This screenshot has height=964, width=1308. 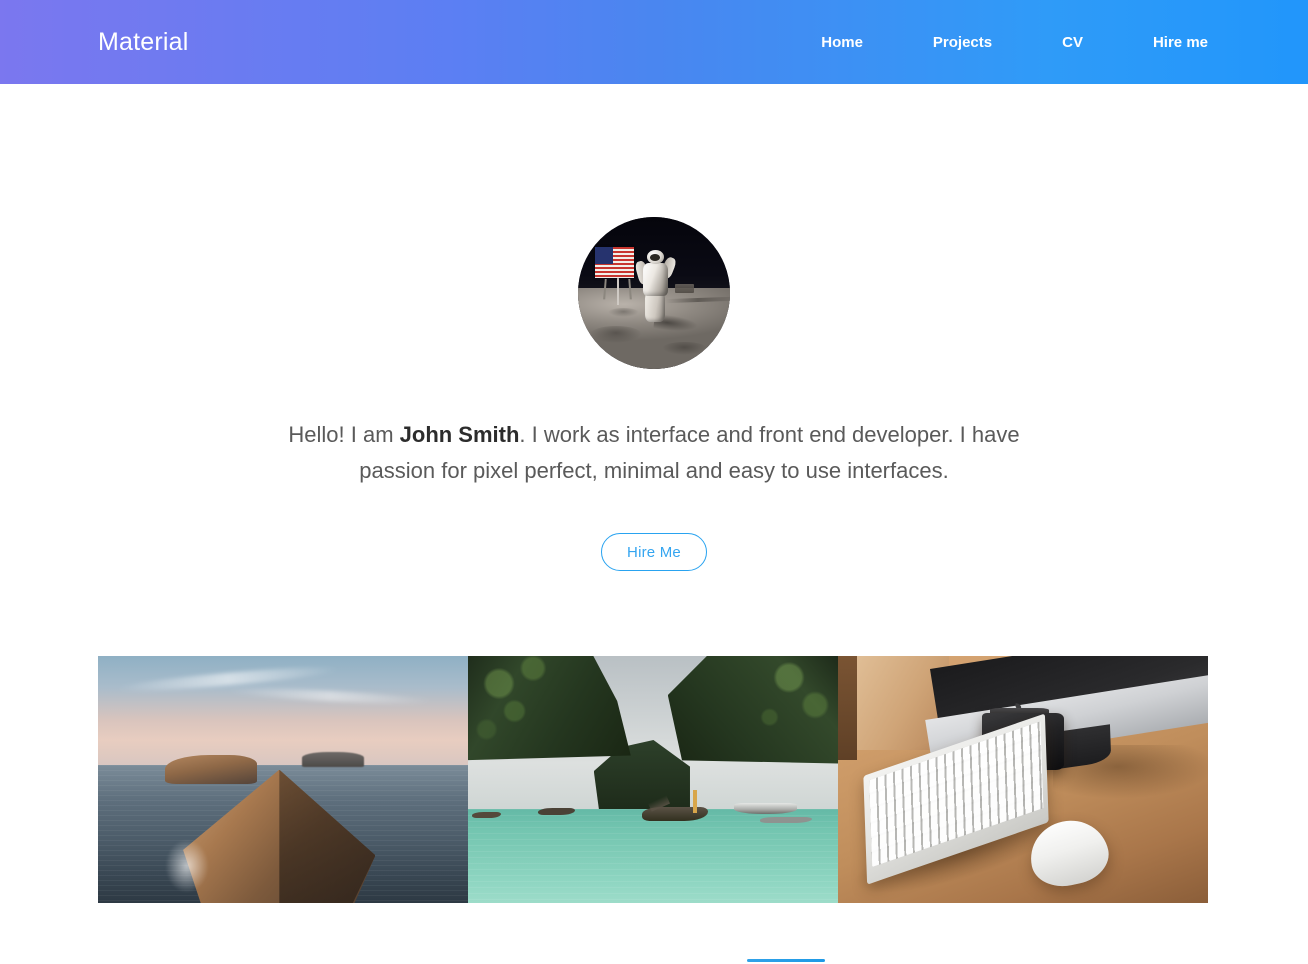 What do you see at coordinates (654, 552) in the screenshot?
I see `hire-me-button: Hire Me` at bounding box center [654, 552].